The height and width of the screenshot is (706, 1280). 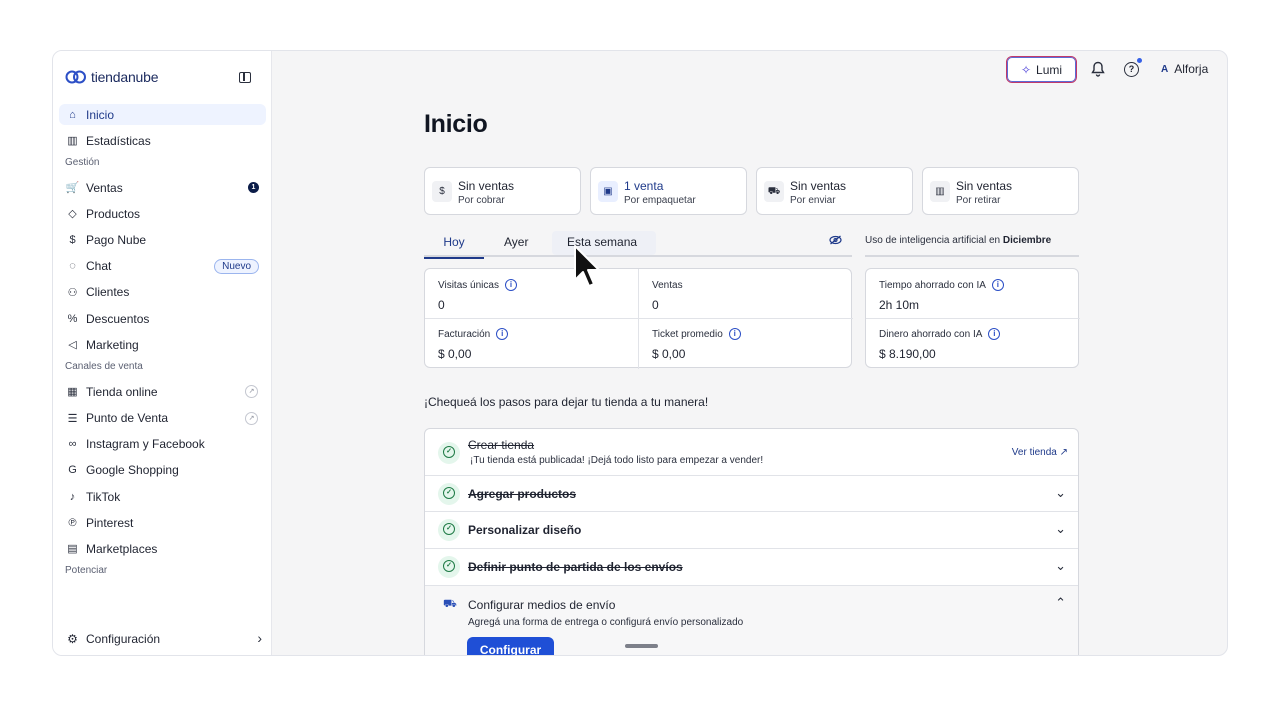 I want to click on ver-tienda-link: Ver tienda ↗, so click(x=1040, y=452).